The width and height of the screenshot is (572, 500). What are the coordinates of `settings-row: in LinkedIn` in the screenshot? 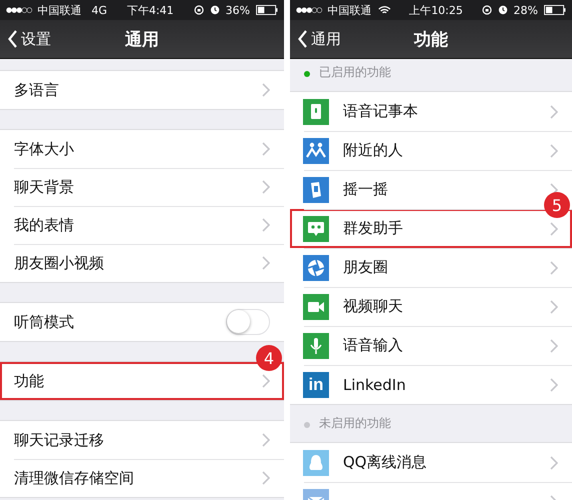 It's located at (431, 384).